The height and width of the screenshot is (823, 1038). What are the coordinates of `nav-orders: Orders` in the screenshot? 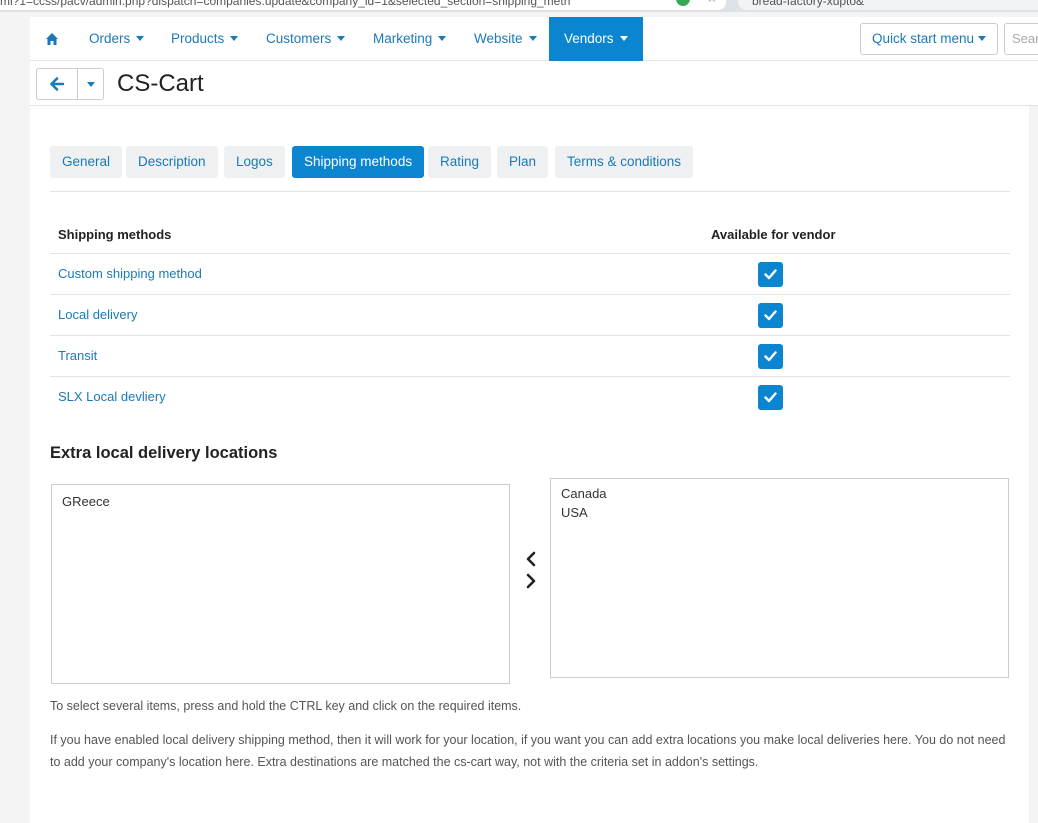 It's located at (117, 39).